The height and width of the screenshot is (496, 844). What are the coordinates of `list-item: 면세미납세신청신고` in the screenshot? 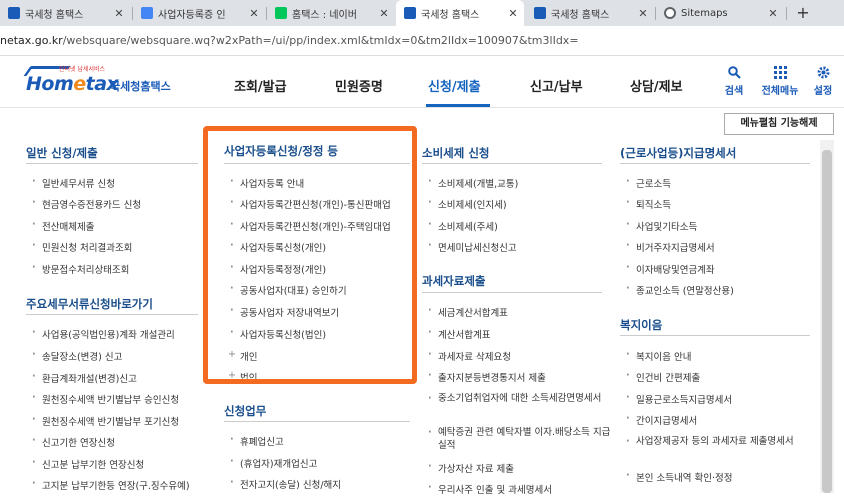 It's located at (472, 247).